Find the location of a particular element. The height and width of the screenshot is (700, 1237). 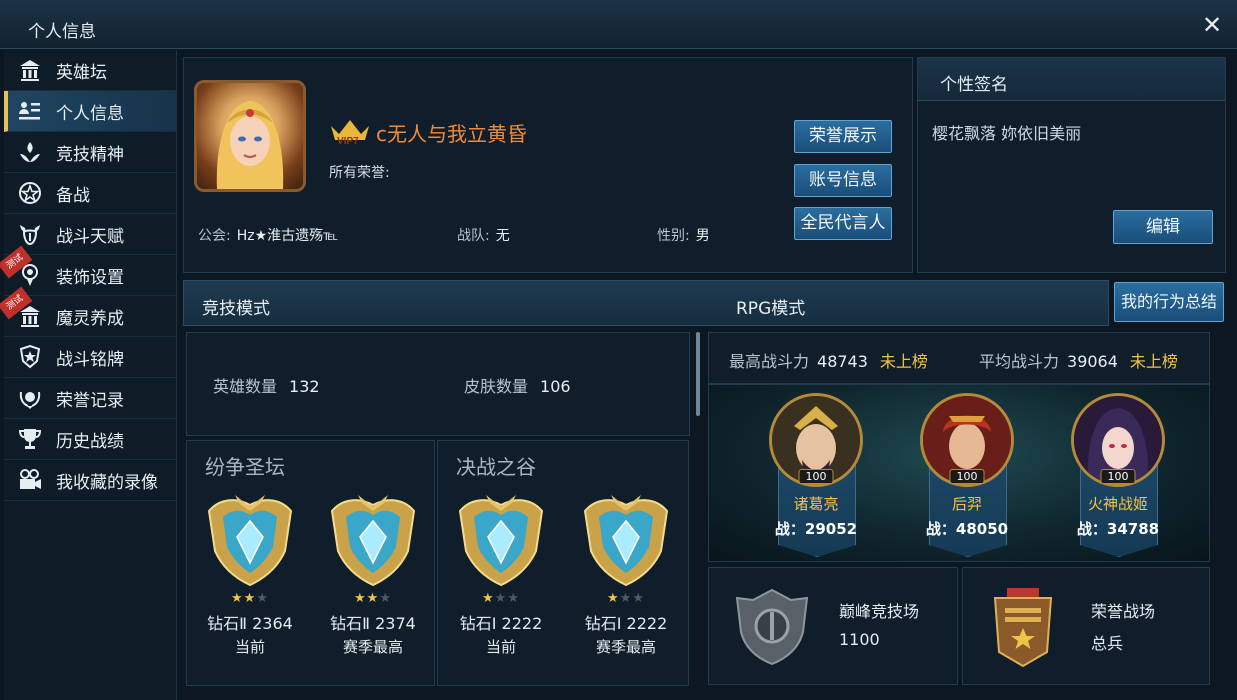

avg-power-label: 平均战斗力 is located at coordinates (1019, 361).